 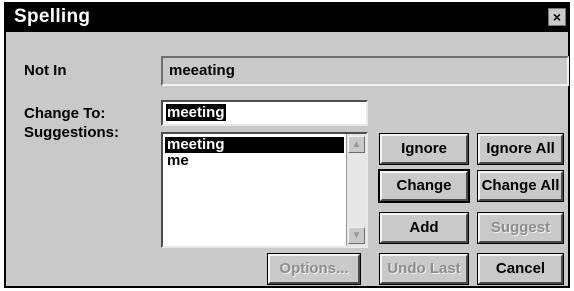 I want to click on suggestion-item: me, so click(x=254, y=161).